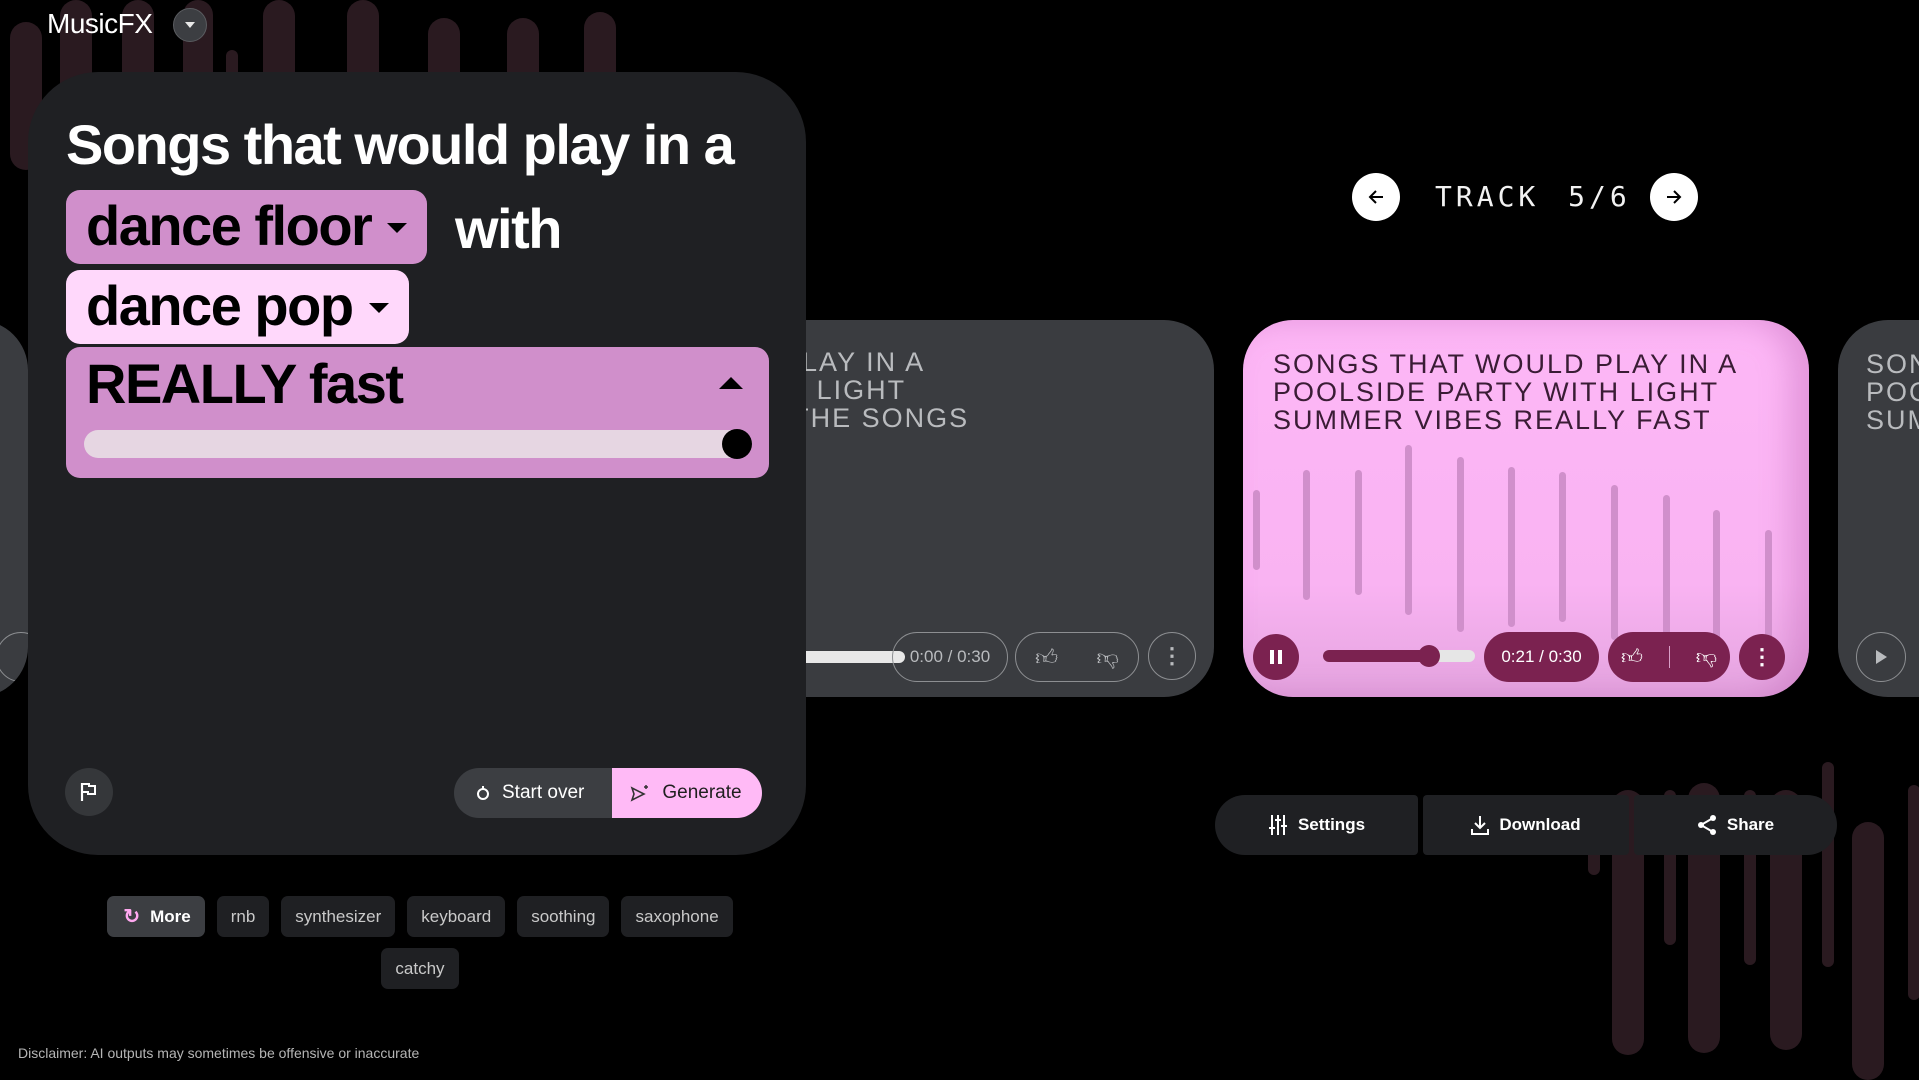 Image resolution: width=1919 pixels, height=1080 pixels. I want to click on app-menu-button, so click(190, 25).